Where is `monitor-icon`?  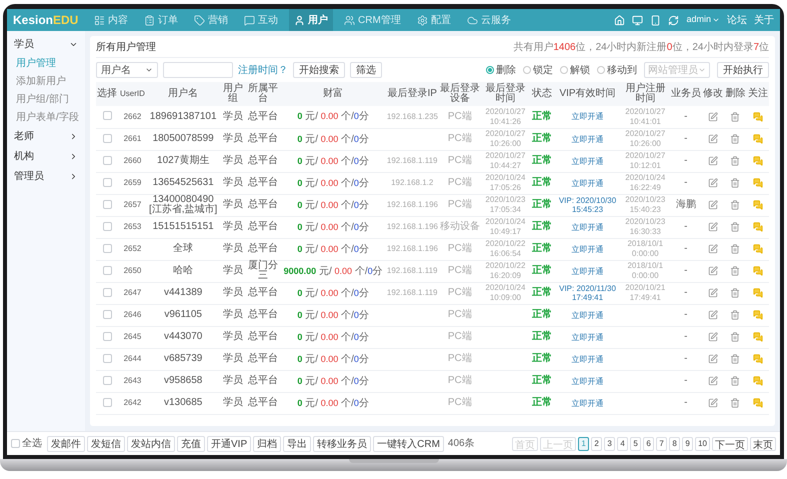 monitor-icon is located at coordinates (638, 20).